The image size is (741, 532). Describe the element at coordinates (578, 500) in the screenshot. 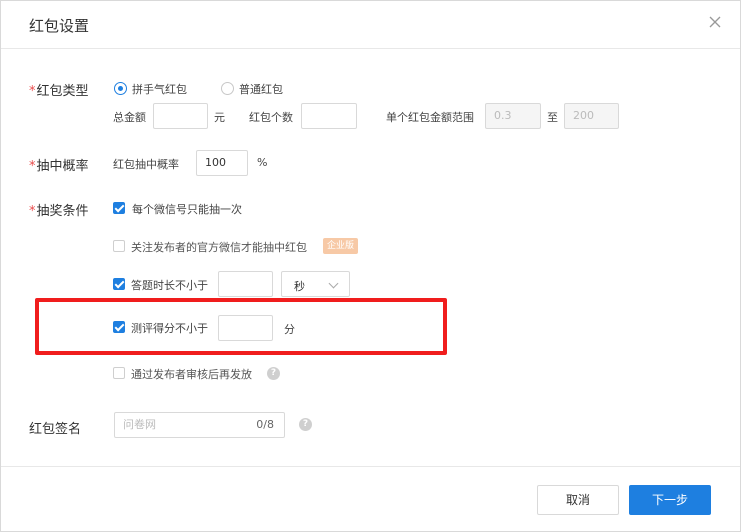

I see `cancel-button: 取消` at that location.